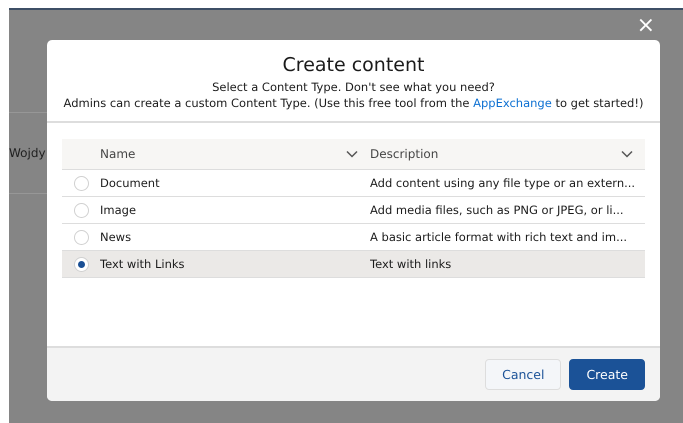 This screenshot has height=423, width=683. What do you see at coordinates (507, 154) in the screenshot?
I see `column-header: Description` at bounding box center [507, 154].